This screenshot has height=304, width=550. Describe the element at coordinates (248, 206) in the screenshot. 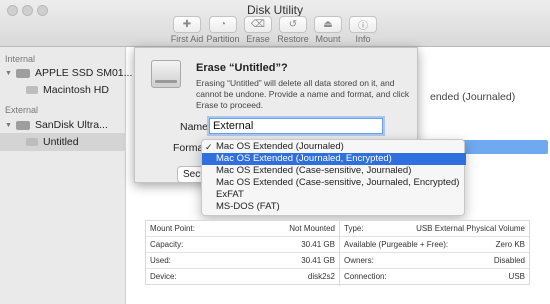

I see `format-option-label: MS-DOS (FAT)` at that location.